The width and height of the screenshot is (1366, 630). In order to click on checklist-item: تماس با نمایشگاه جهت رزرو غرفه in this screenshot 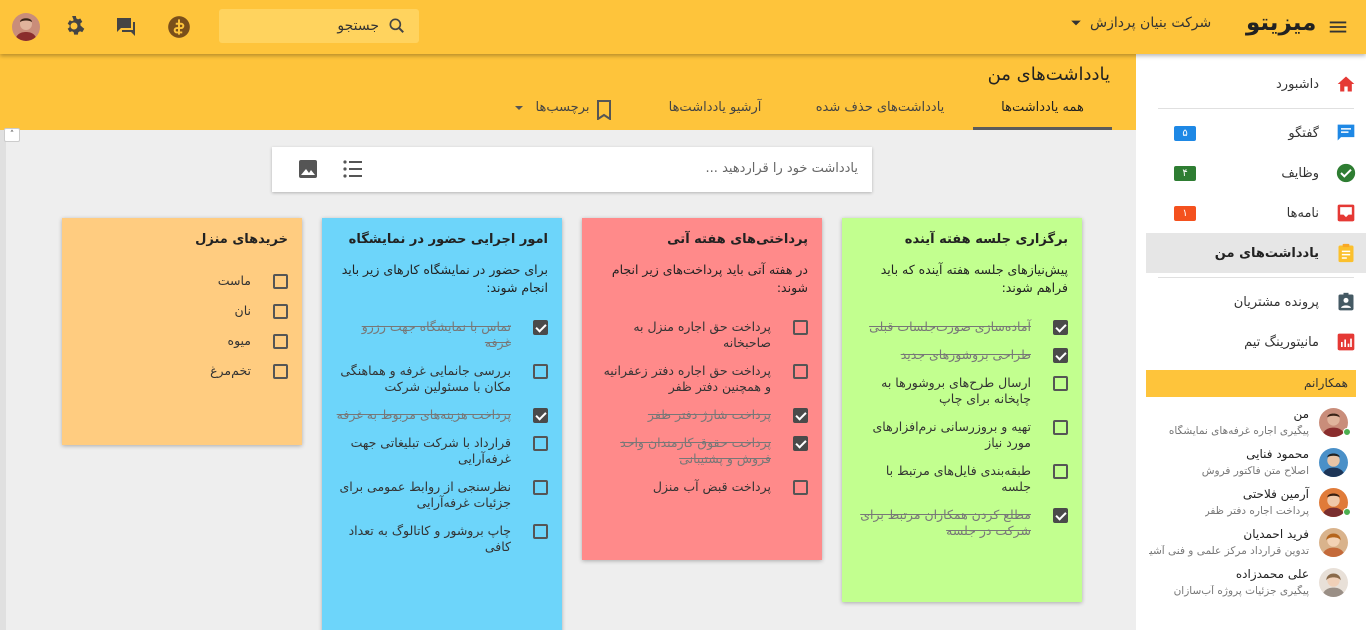, I will do `click(442, 335)`.